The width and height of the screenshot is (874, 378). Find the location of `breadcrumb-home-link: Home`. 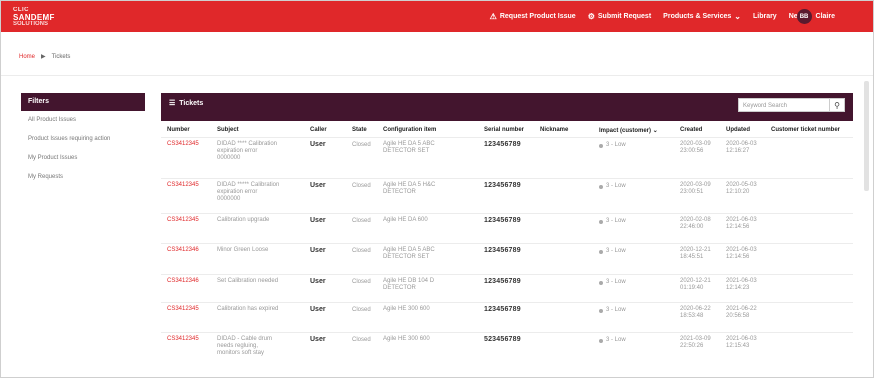

breadcrumb-home-link: Home is located at coordinates (27, 57).